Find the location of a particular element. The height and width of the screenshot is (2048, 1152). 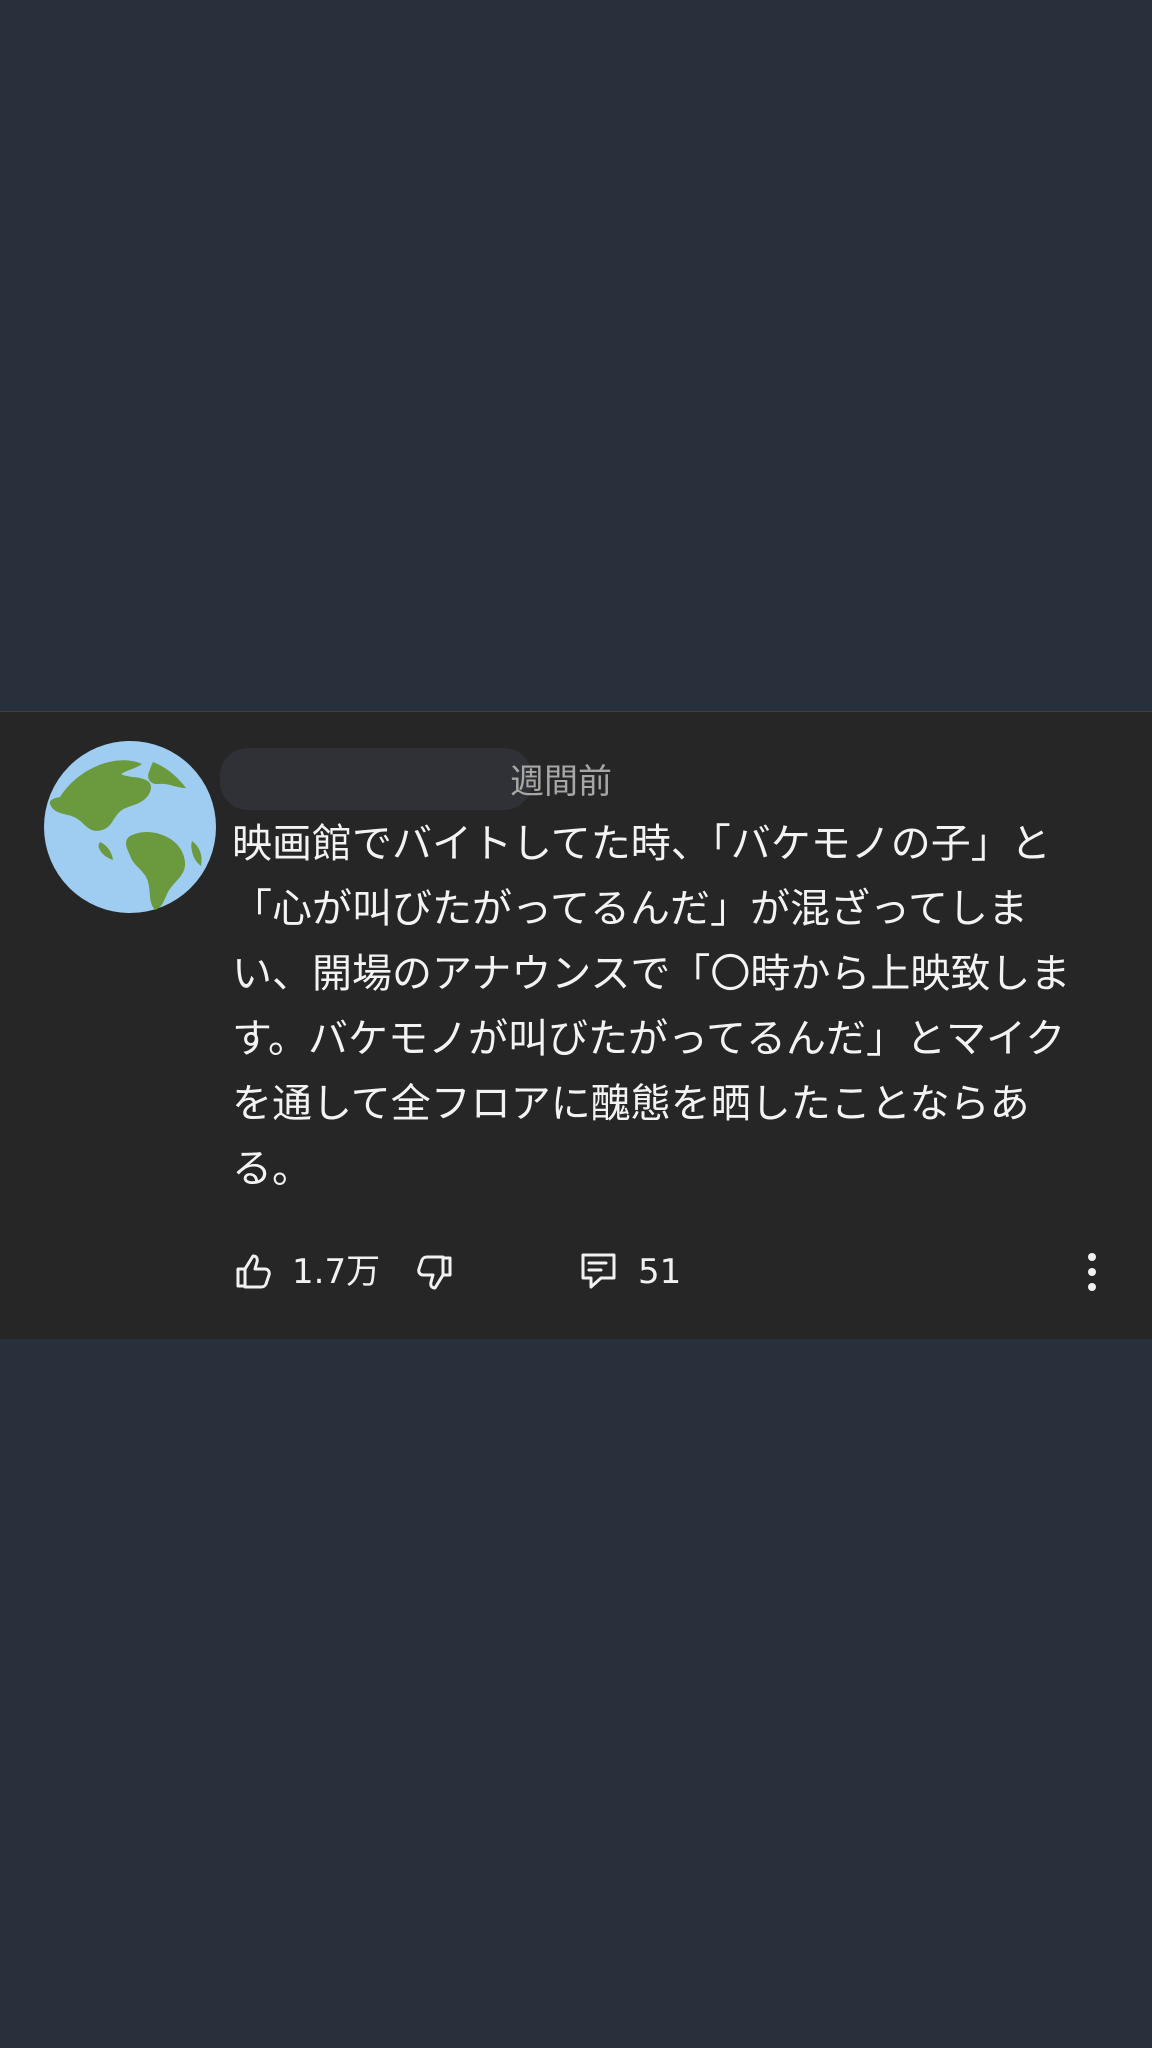

more-vertical-icon is located at coordinates (1092, 1276).